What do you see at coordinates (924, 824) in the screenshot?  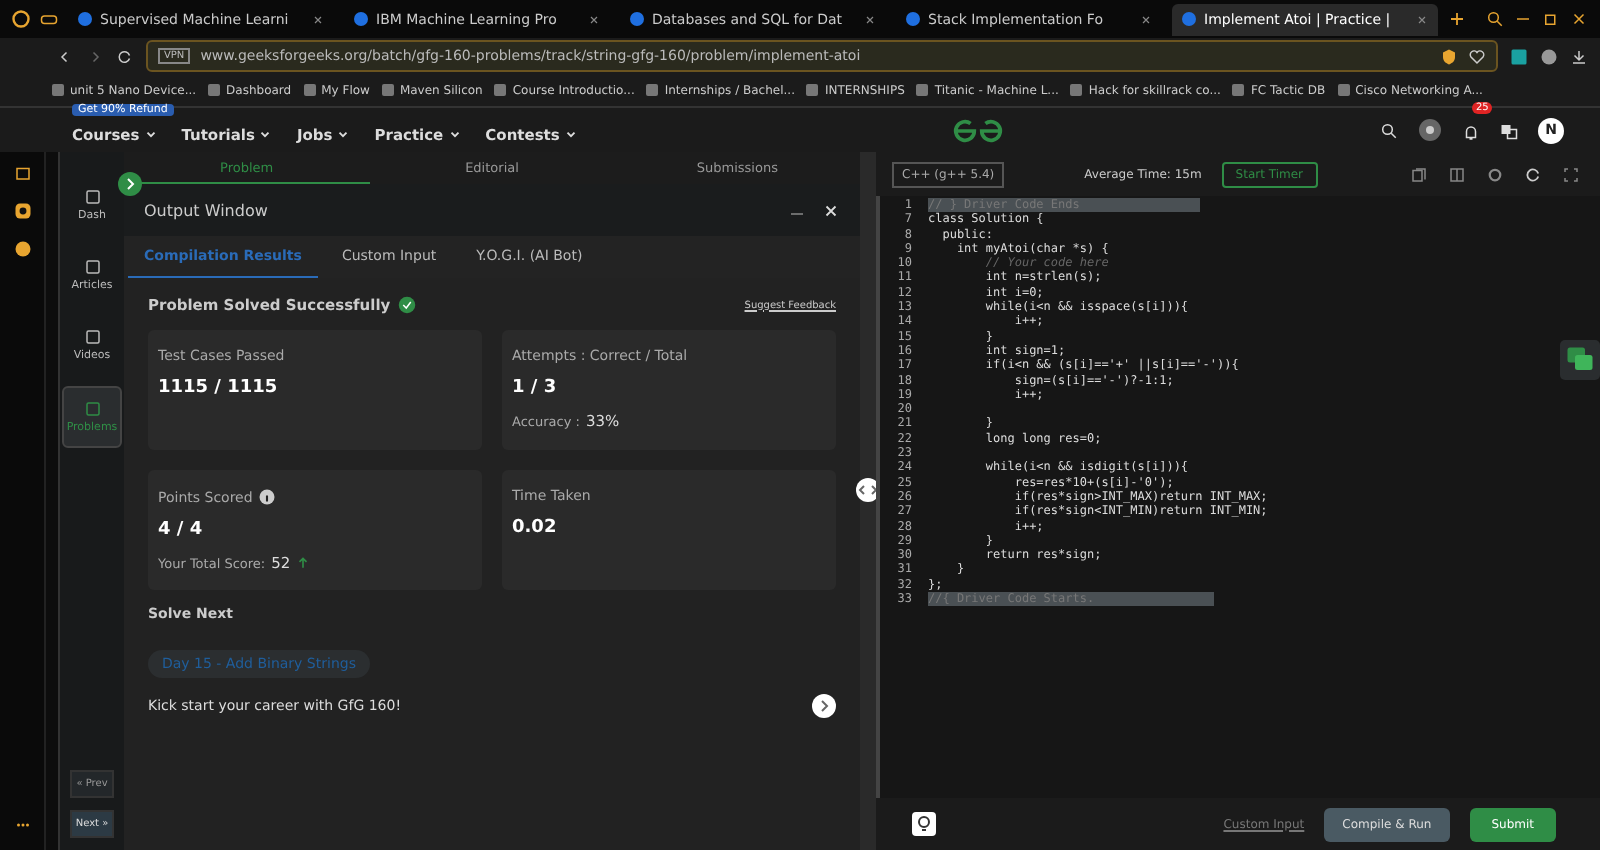 I see `bulb-icon` at bounding box center [924, 824].